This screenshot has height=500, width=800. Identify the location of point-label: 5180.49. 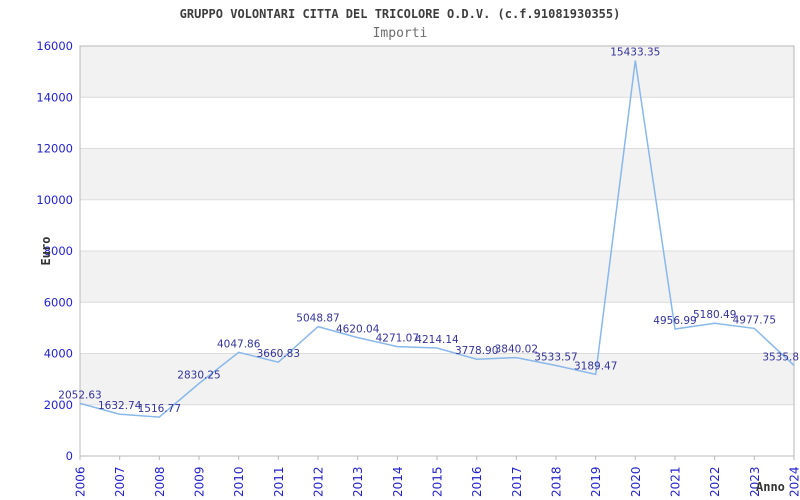
(714, 315).